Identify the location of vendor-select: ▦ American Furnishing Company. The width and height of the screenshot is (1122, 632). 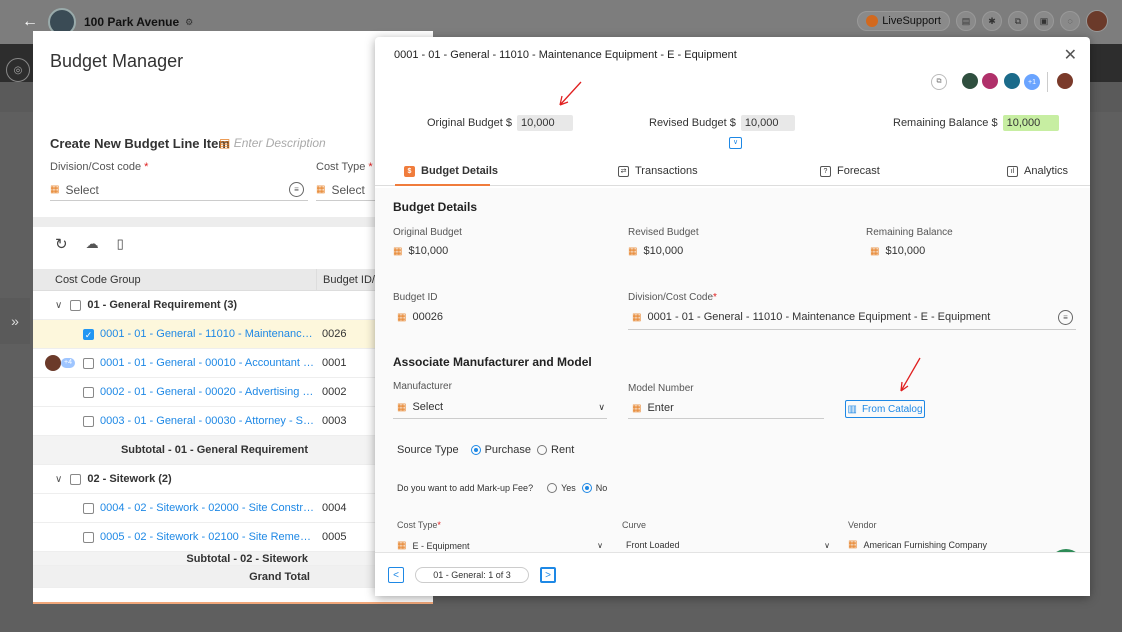
(917, 544).